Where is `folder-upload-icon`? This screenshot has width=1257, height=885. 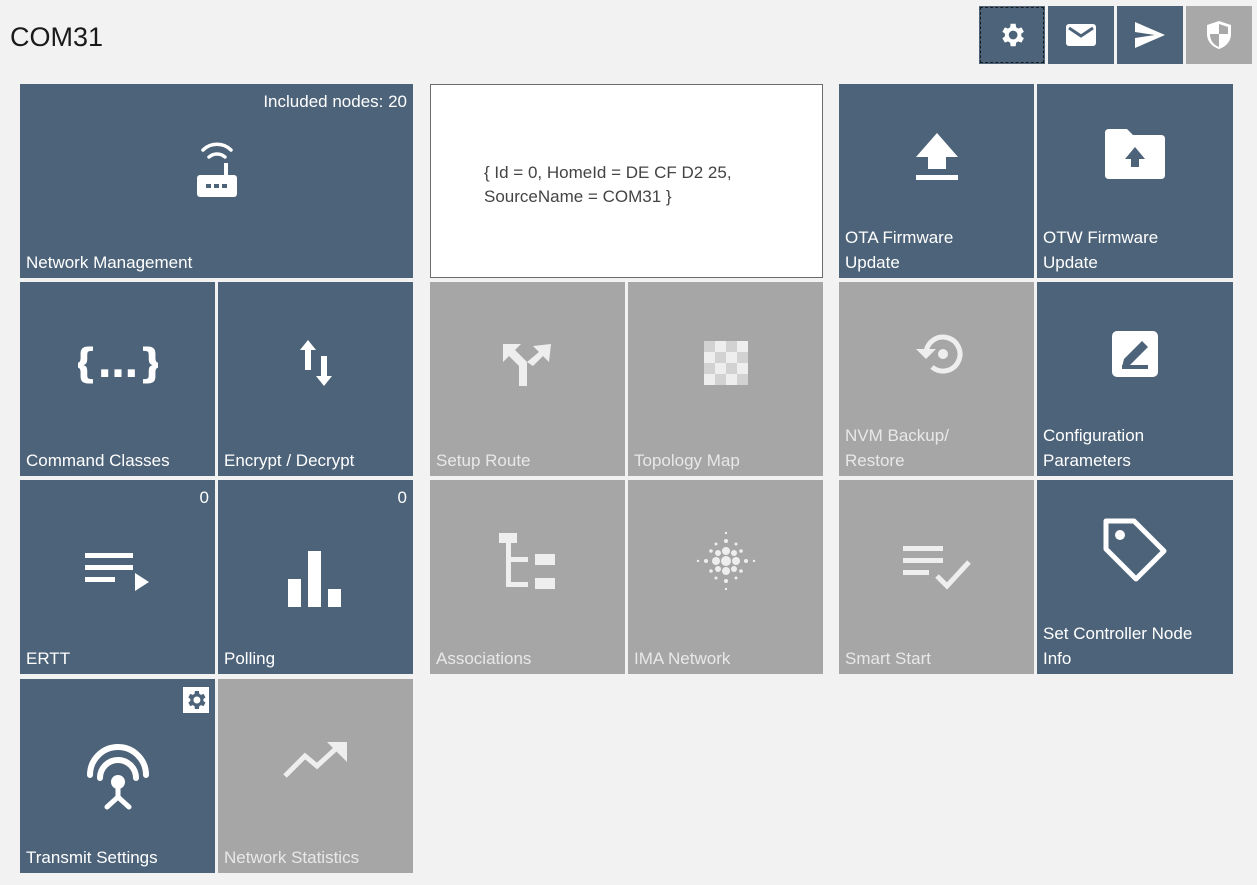
folder-upload-icon is located at coordinates (1135, 153).